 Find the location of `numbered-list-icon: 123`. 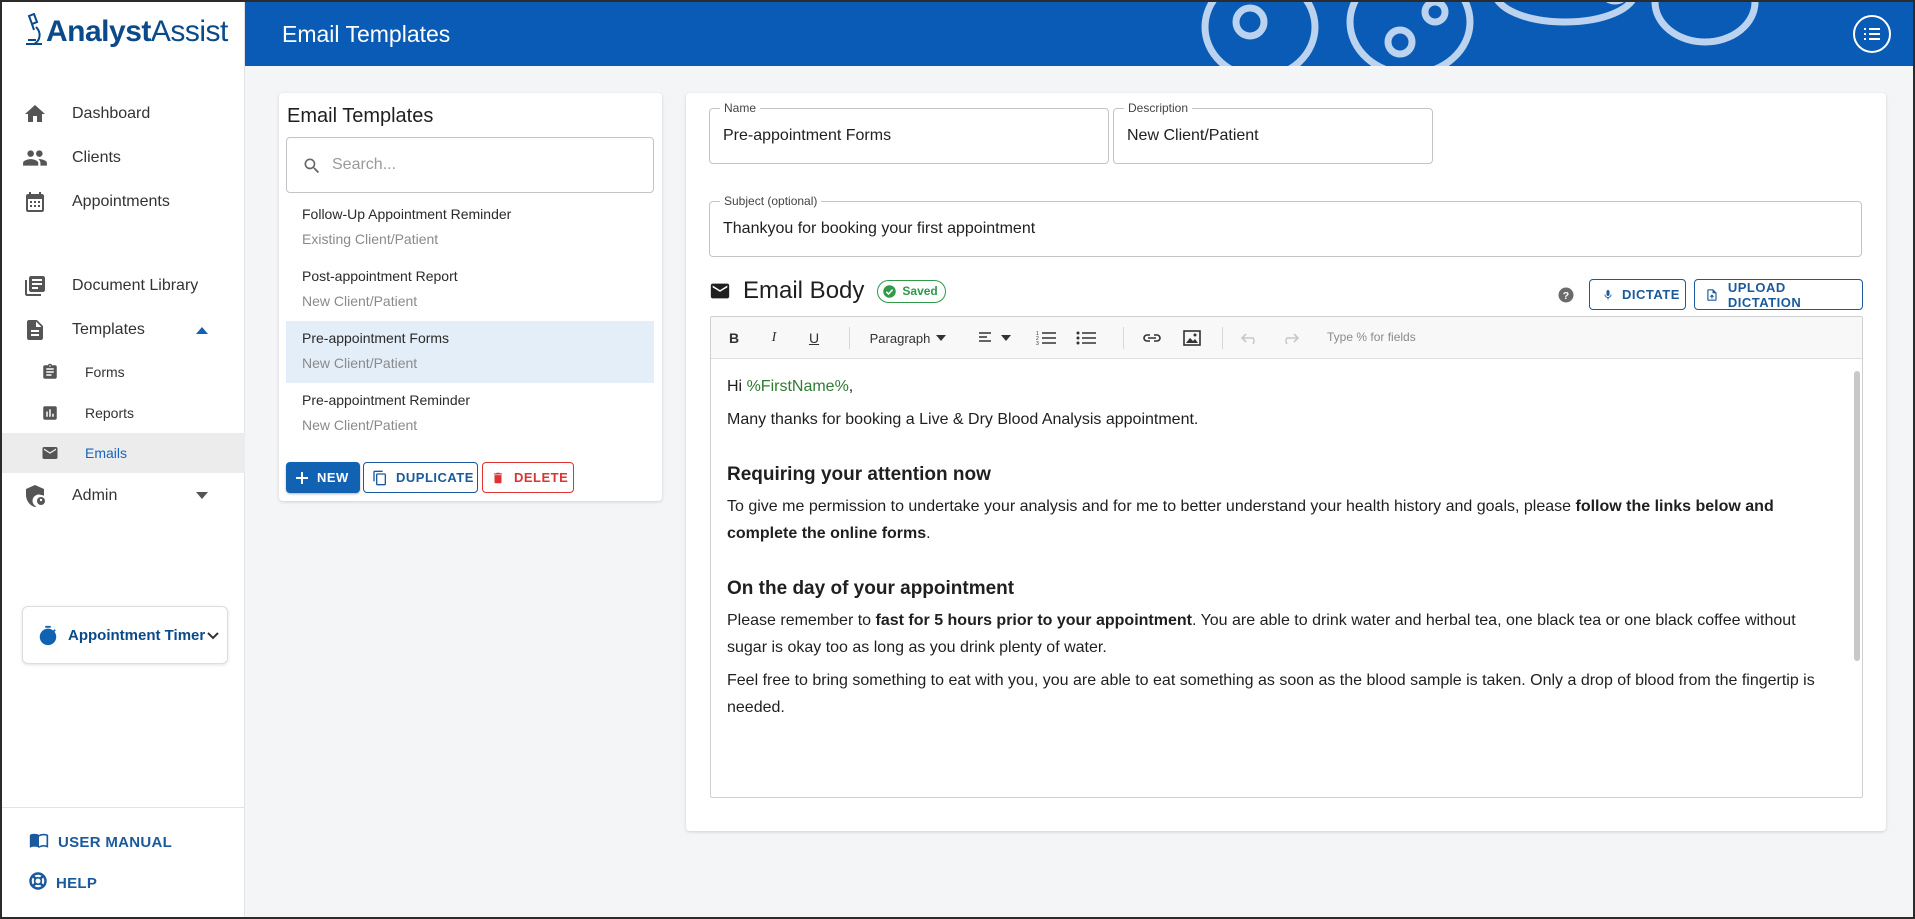

numbered-list-icon: 123 is located at coordinates (1046, 338).